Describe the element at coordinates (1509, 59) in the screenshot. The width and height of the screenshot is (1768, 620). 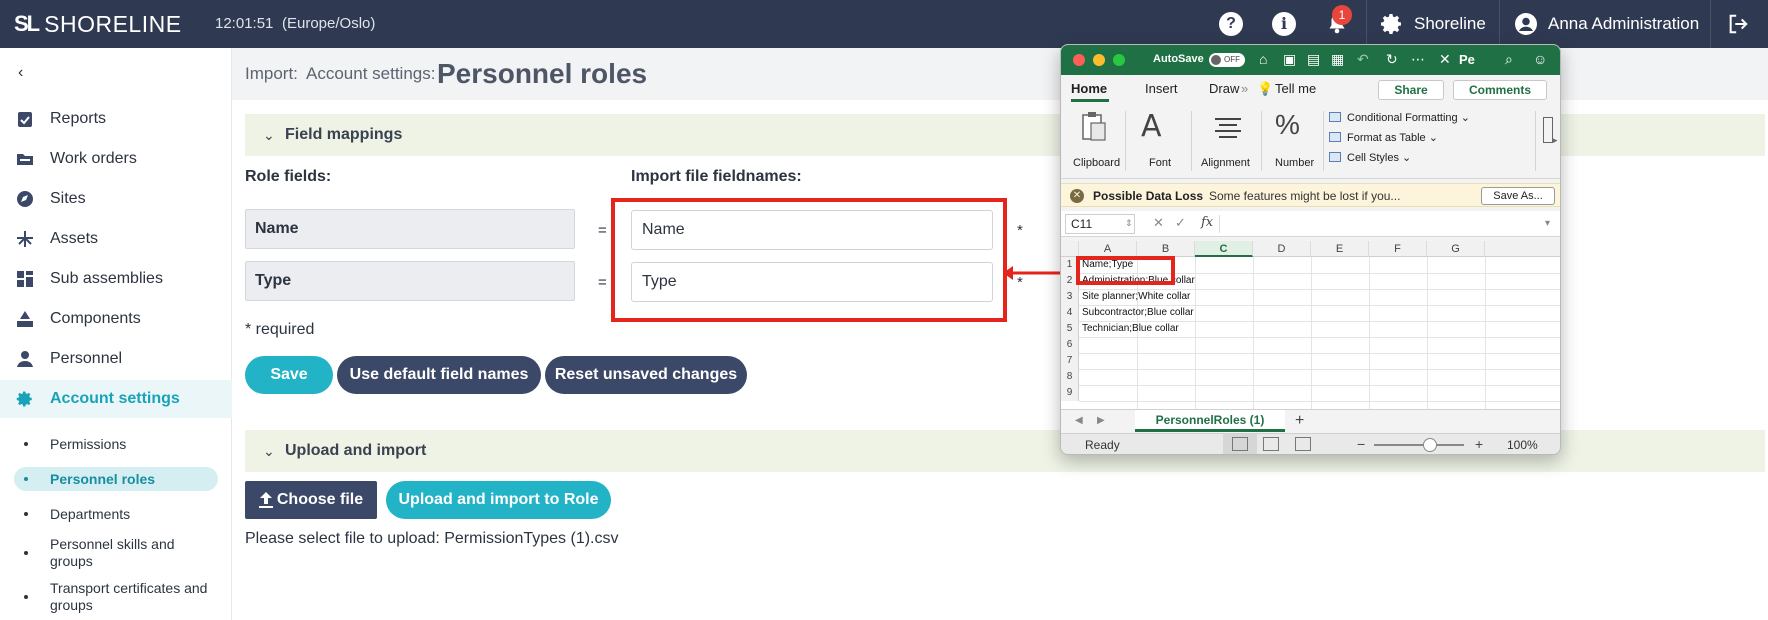
I see `search-icon: ⌕` at that location.